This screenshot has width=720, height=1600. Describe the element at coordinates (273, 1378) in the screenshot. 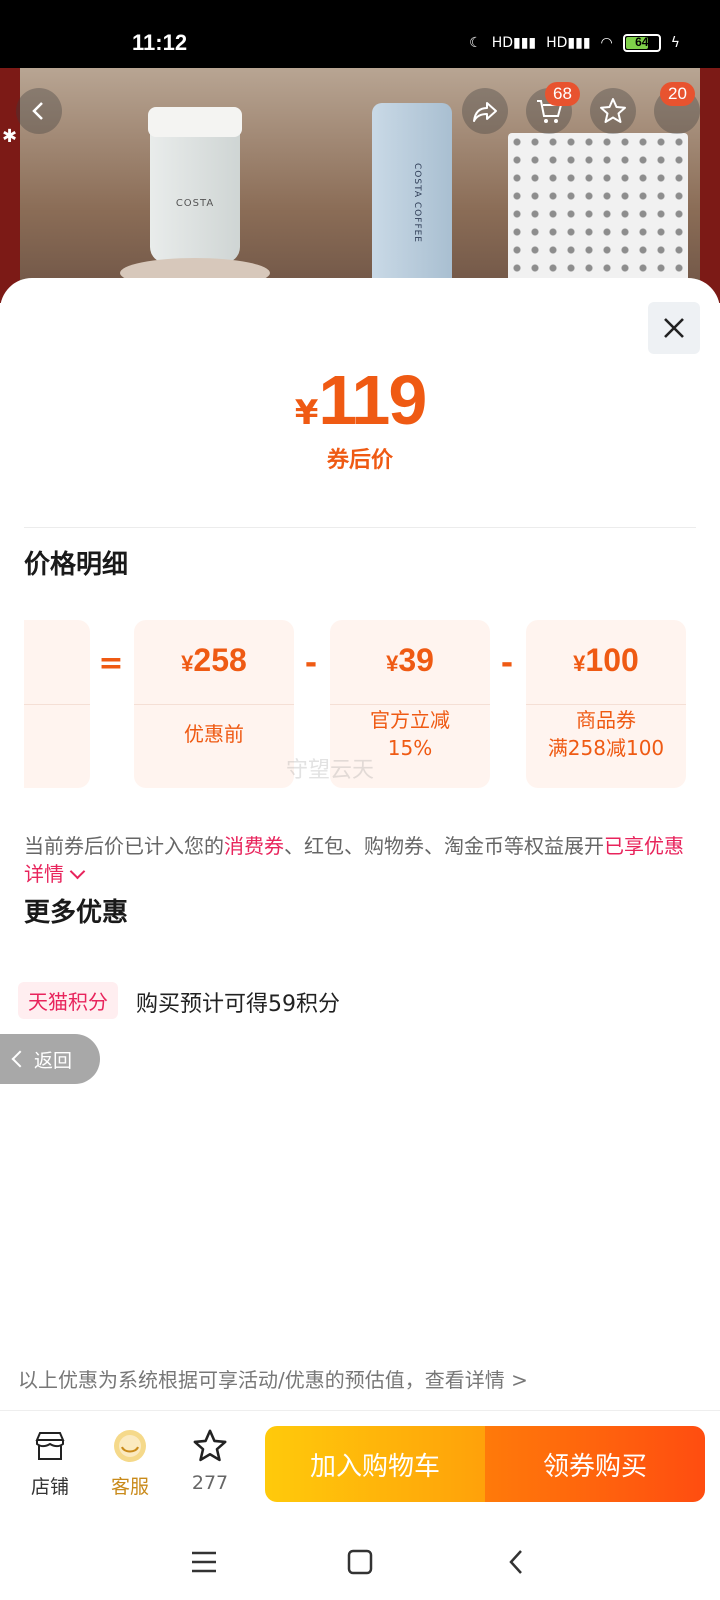

I see `estimate-footnote: 以上优惠为系统根据可享活动/优惠的预估值，查看详情 >` at that location.